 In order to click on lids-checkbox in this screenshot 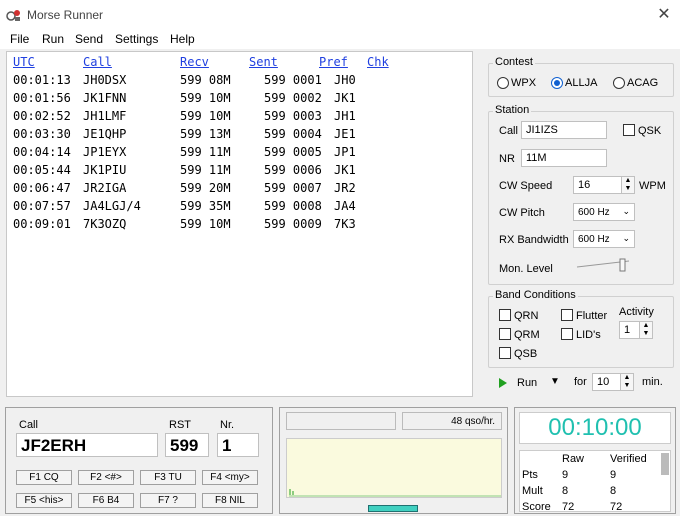, I will do `click(567, 334)`.